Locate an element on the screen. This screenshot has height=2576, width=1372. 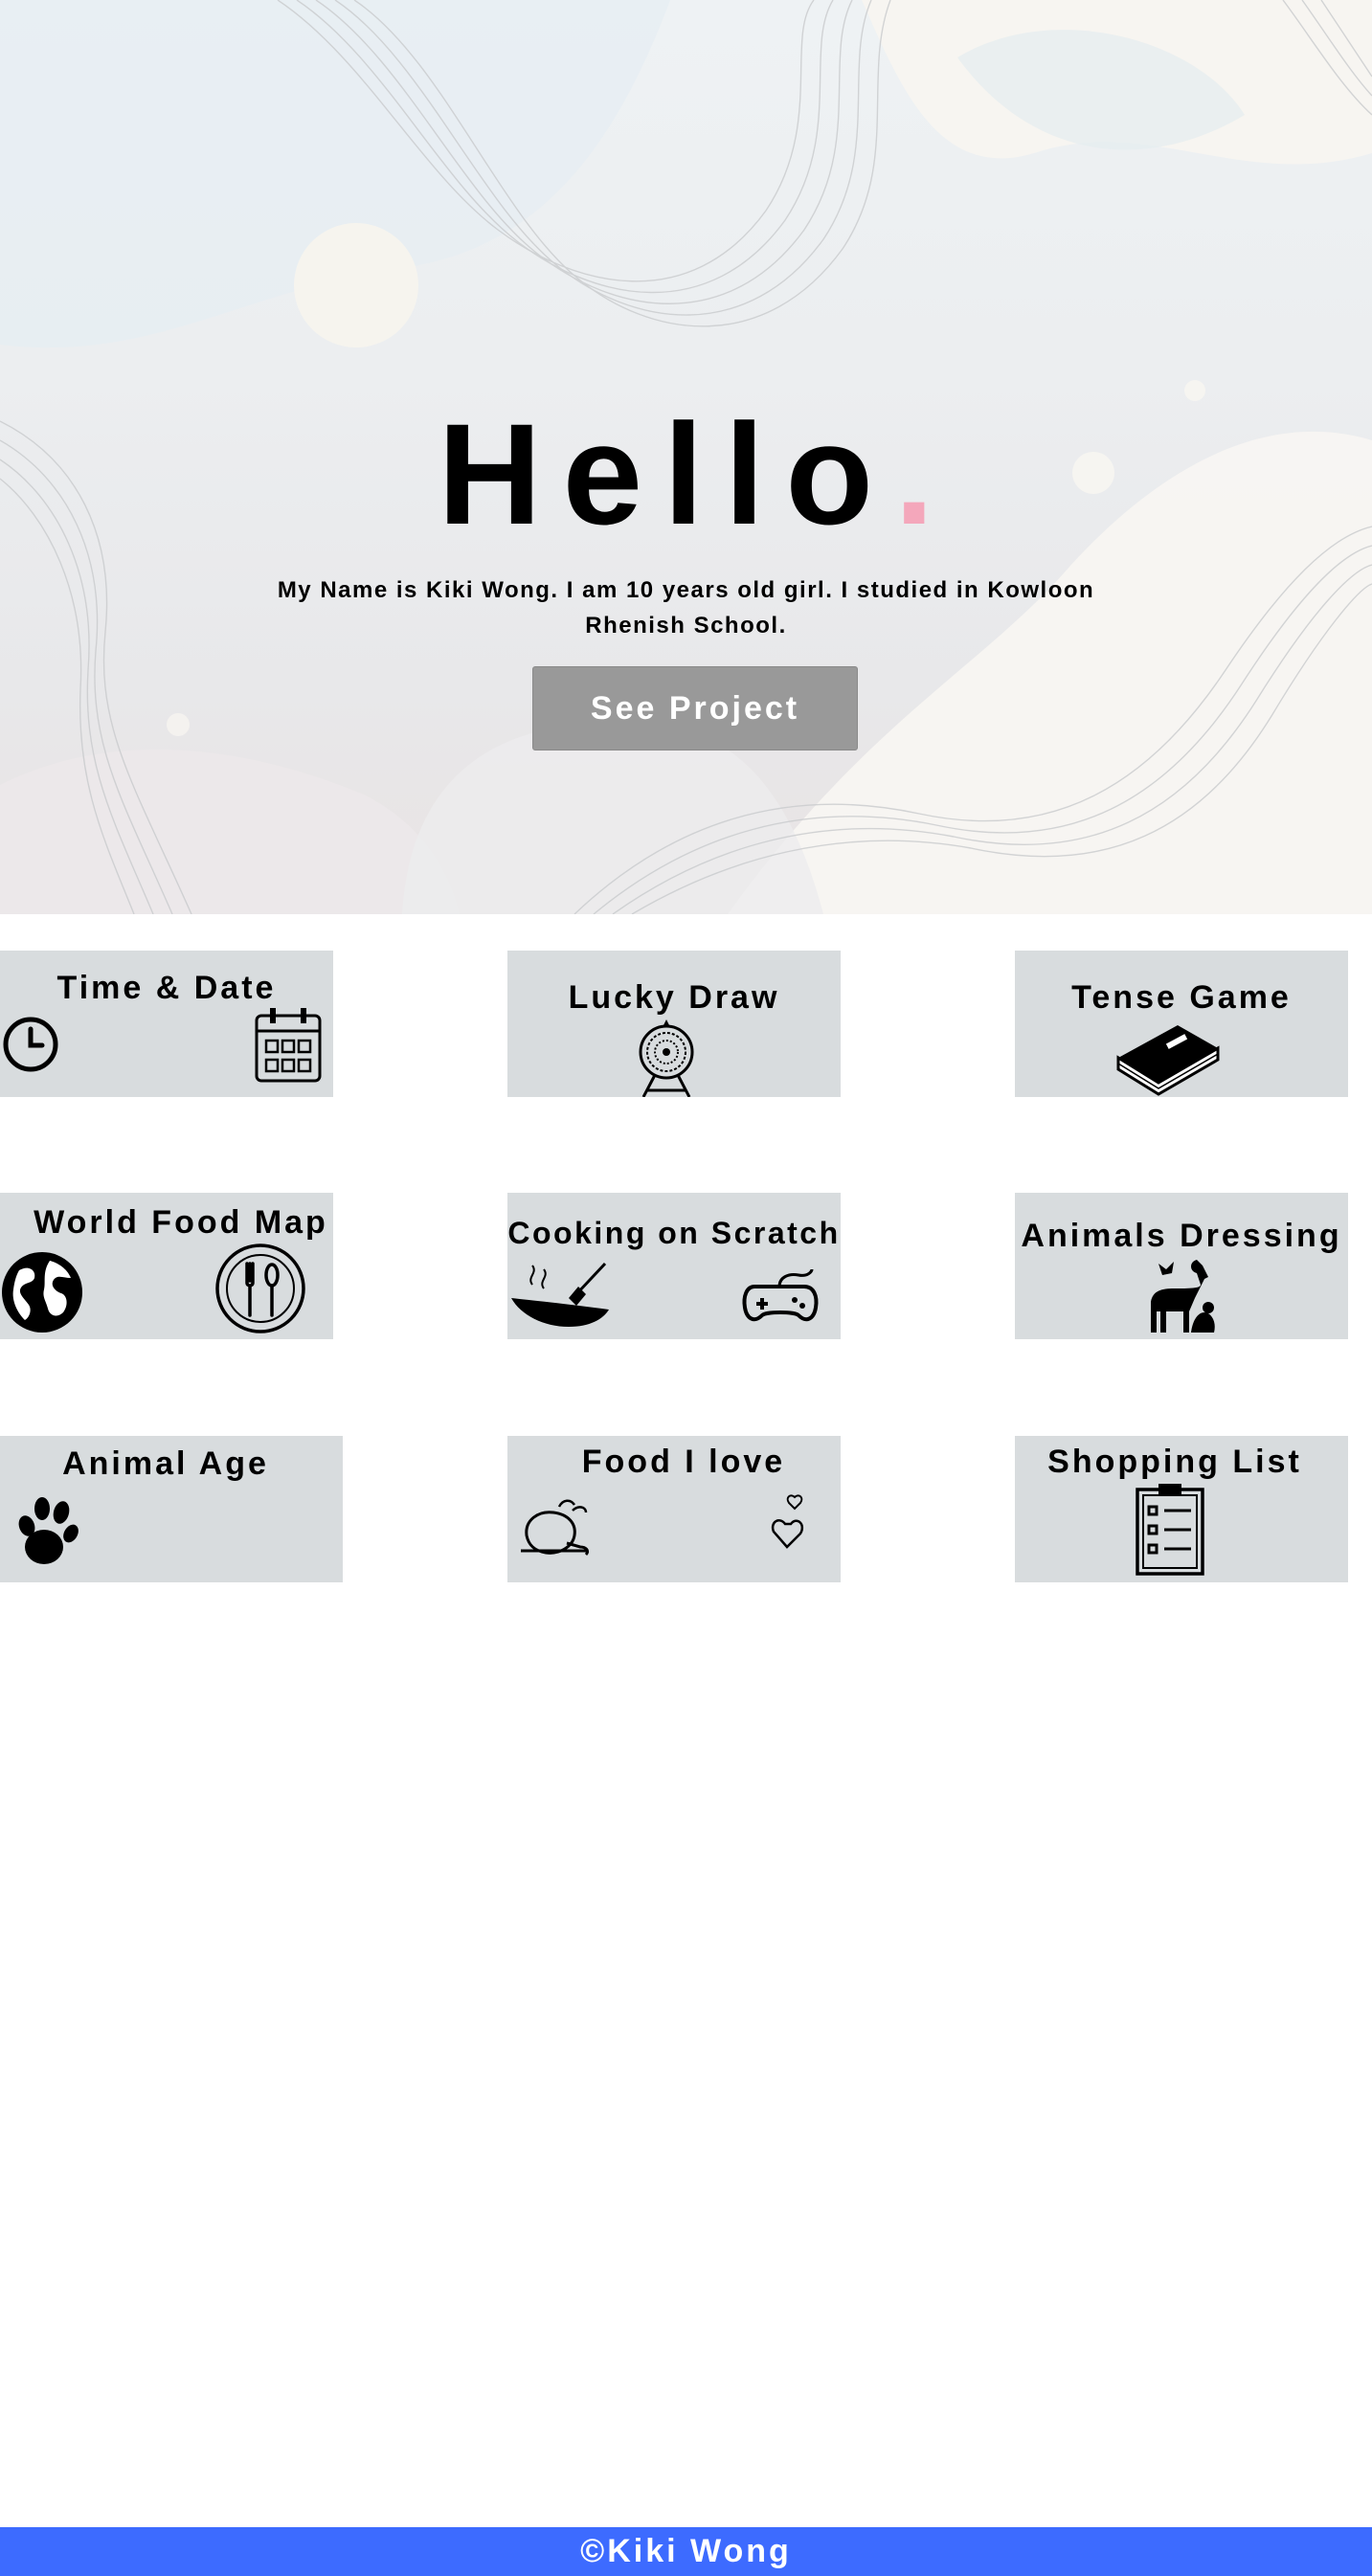
project-card-animals-dressing: Animals Dressing is located at coordinates (1181, 1266).